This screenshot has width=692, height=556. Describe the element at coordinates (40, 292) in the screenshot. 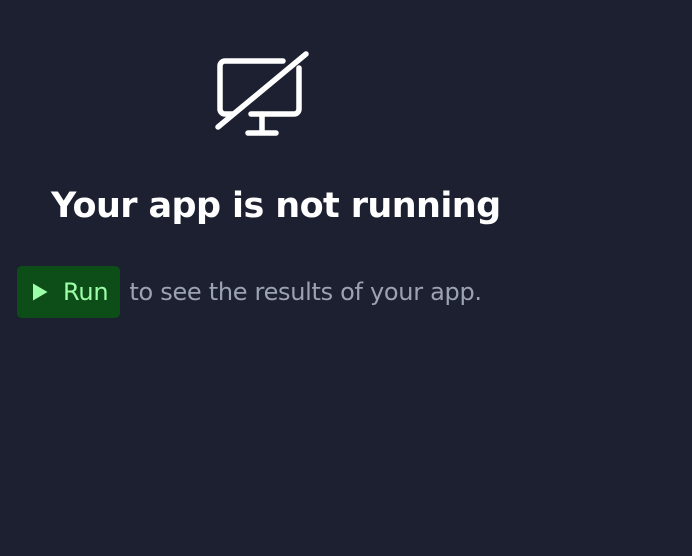

I see `play-icon` at that location.